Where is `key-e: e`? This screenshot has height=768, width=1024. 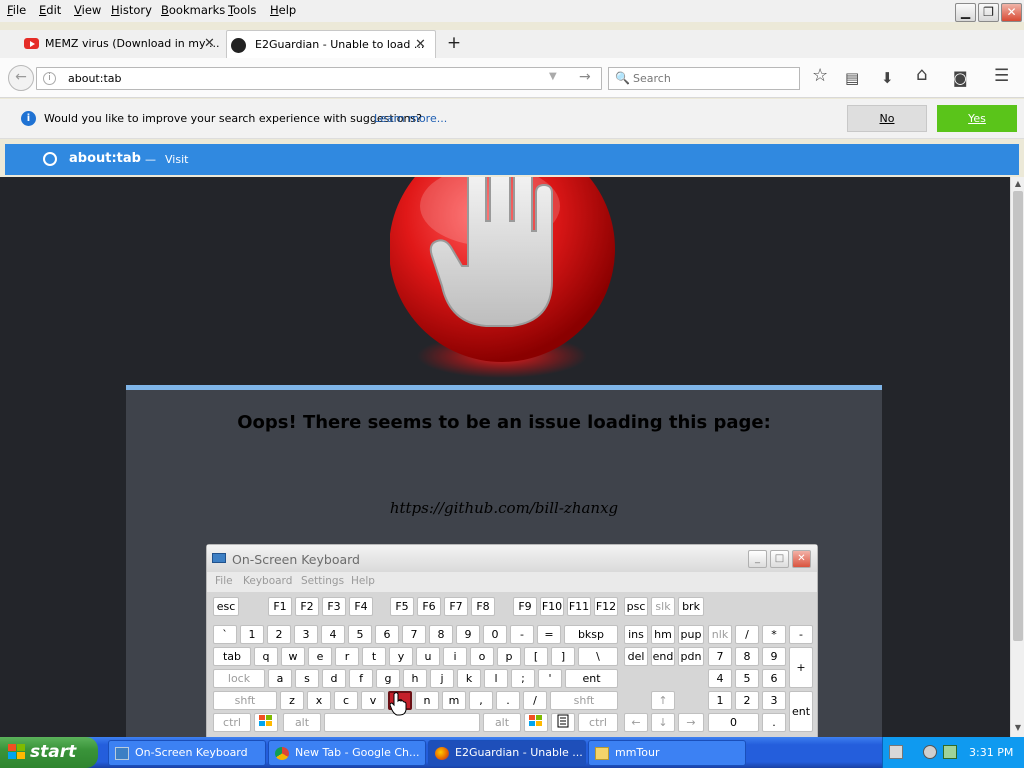
key-e: e is located at coordinates (320, 656).